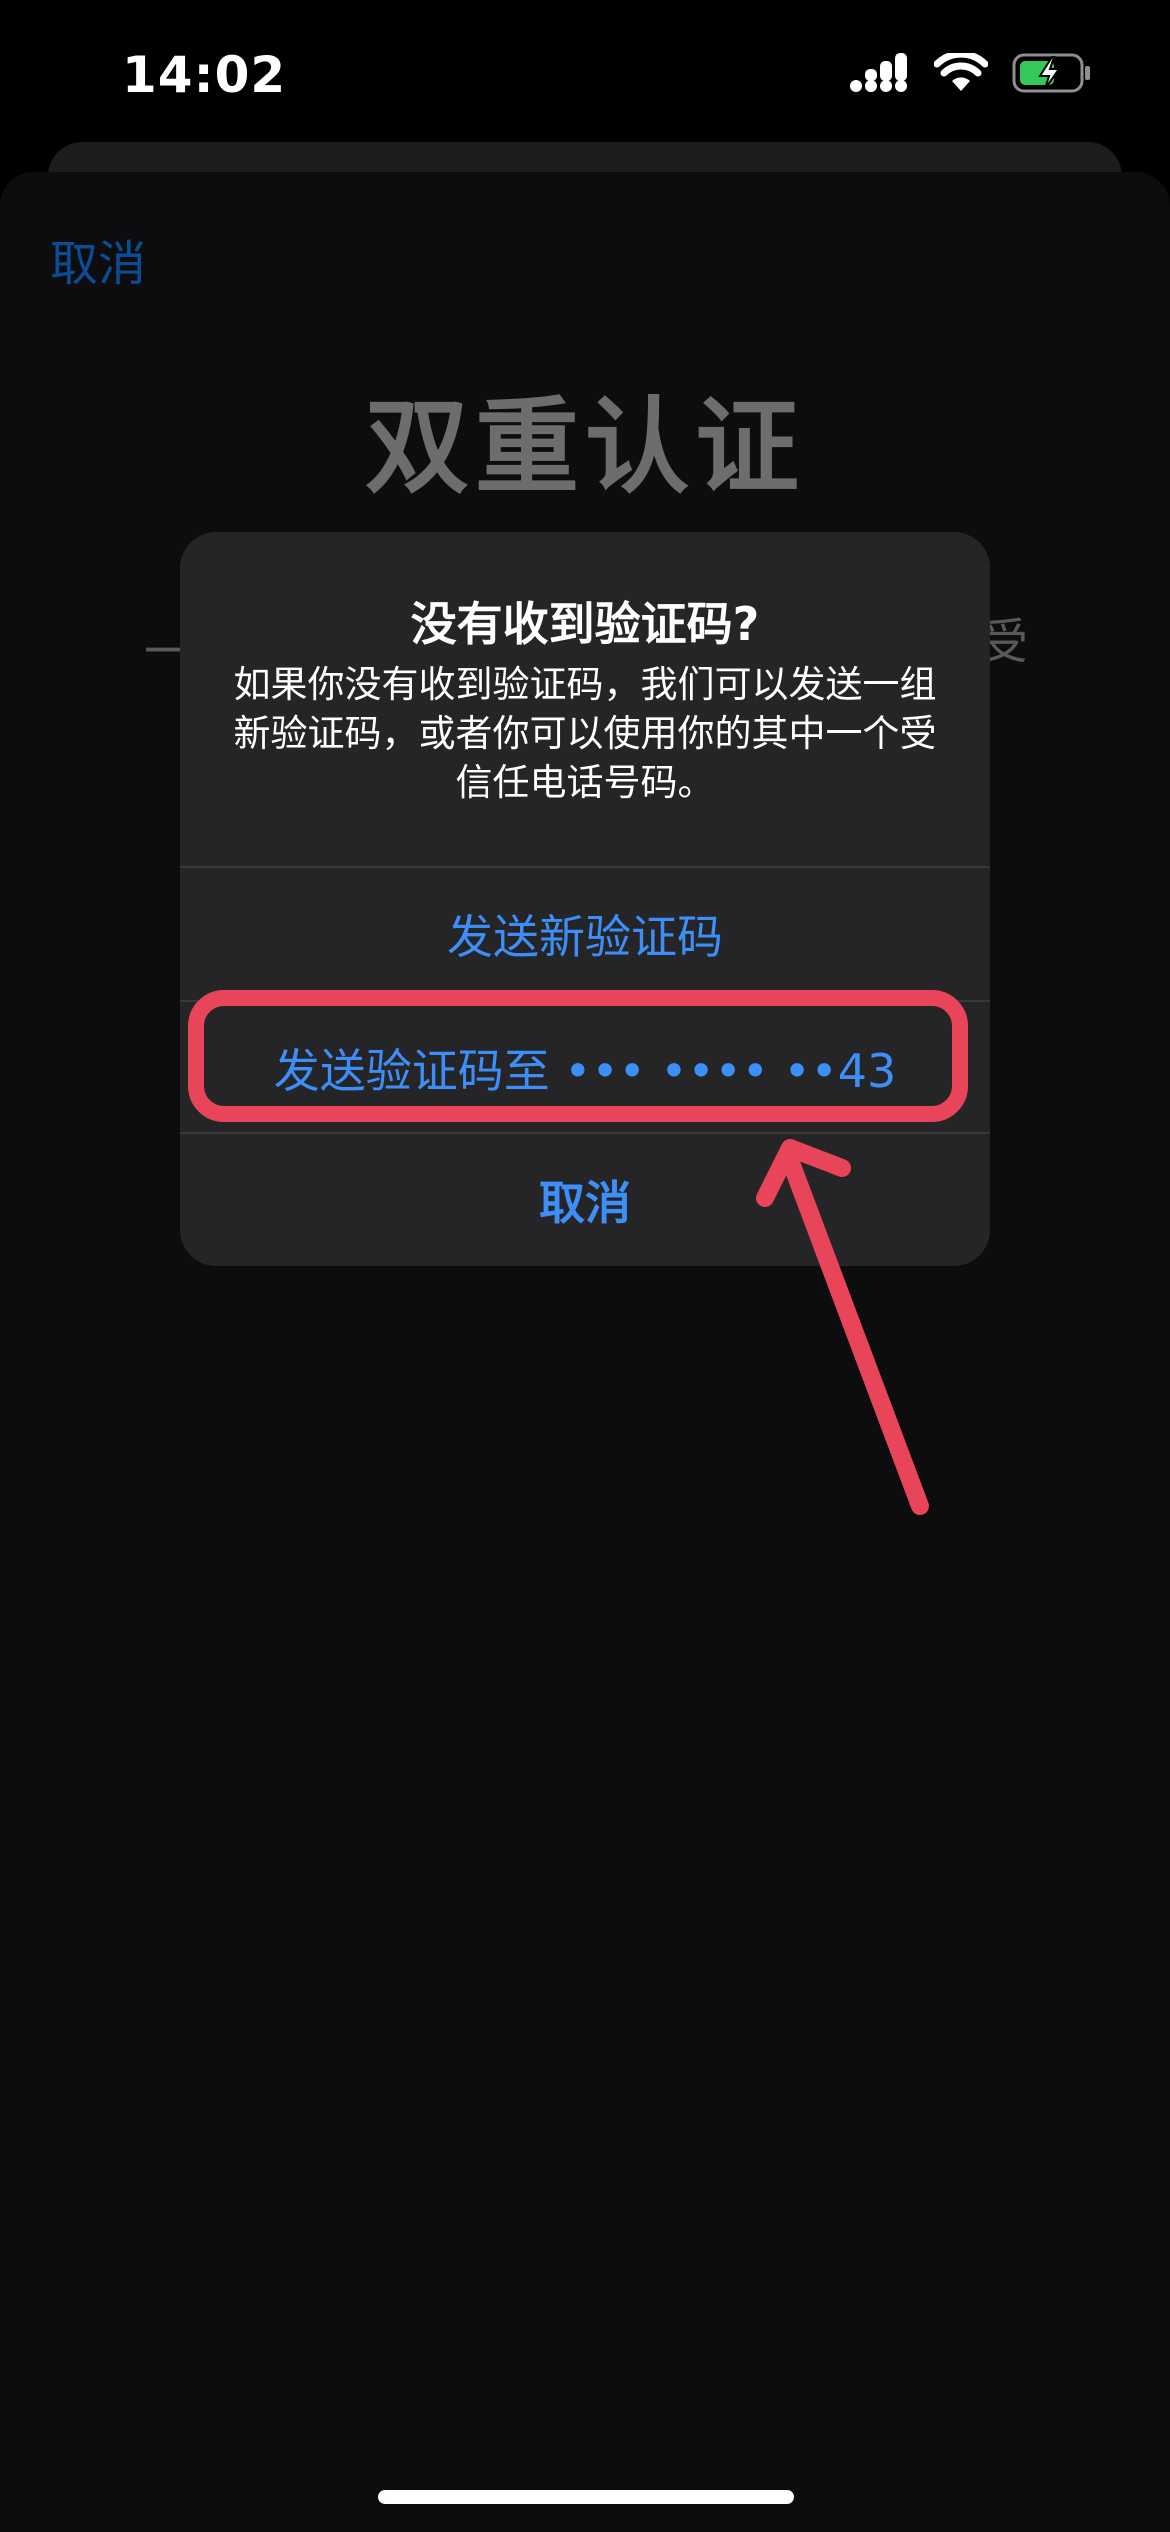 The height and width of the screenshot is (2532, 1170). Describe the element at coordinates (878, 72) in the screenshot. I see `cellular-signal-icon` at that location.